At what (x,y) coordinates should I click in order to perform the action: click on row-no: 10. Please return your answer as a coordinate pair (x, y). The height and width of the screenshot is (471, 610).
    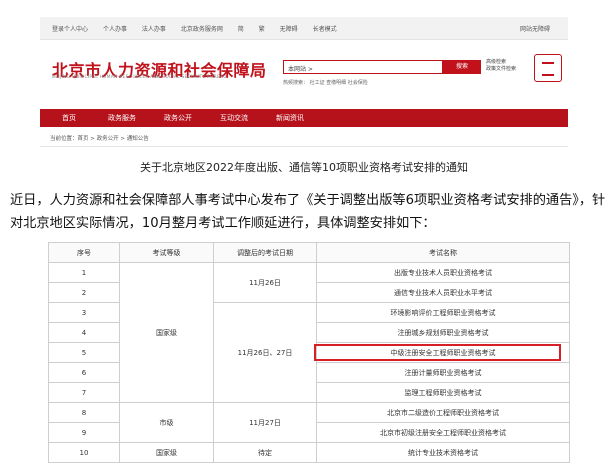
    Looking at the image, I should click on (84, 452).